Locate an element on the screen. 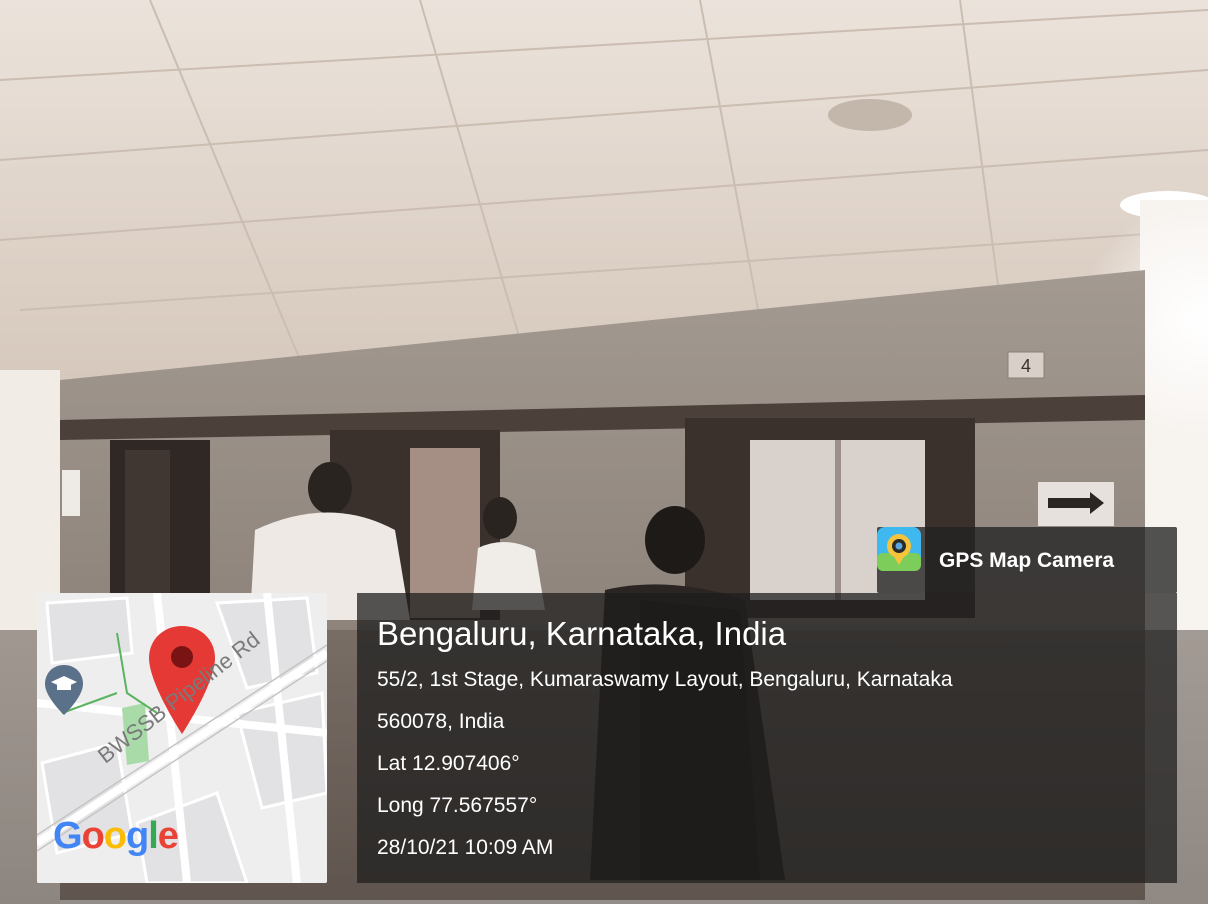 The image size is (1208, 904). location-title: Bengaluru, Karnataka, India is located at coordinates (582, 633).